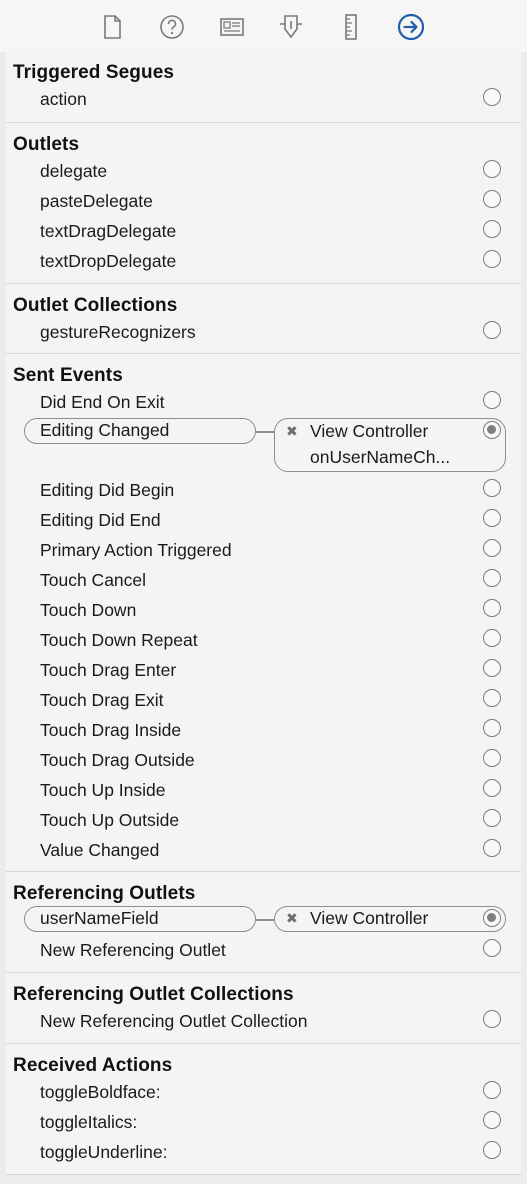 The image size is (527, 1184). I want to click on connected-outlet-row: userNameField ✖ View Controller, so click(263, 920).